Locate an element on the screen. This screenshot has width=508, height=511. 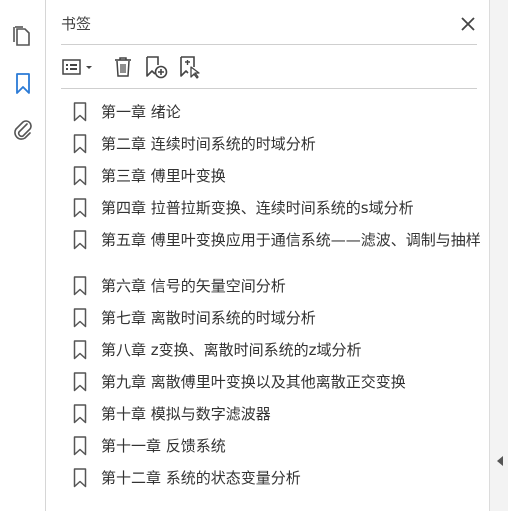
bookmark-structure-icon is located at coordinates (190, 67).